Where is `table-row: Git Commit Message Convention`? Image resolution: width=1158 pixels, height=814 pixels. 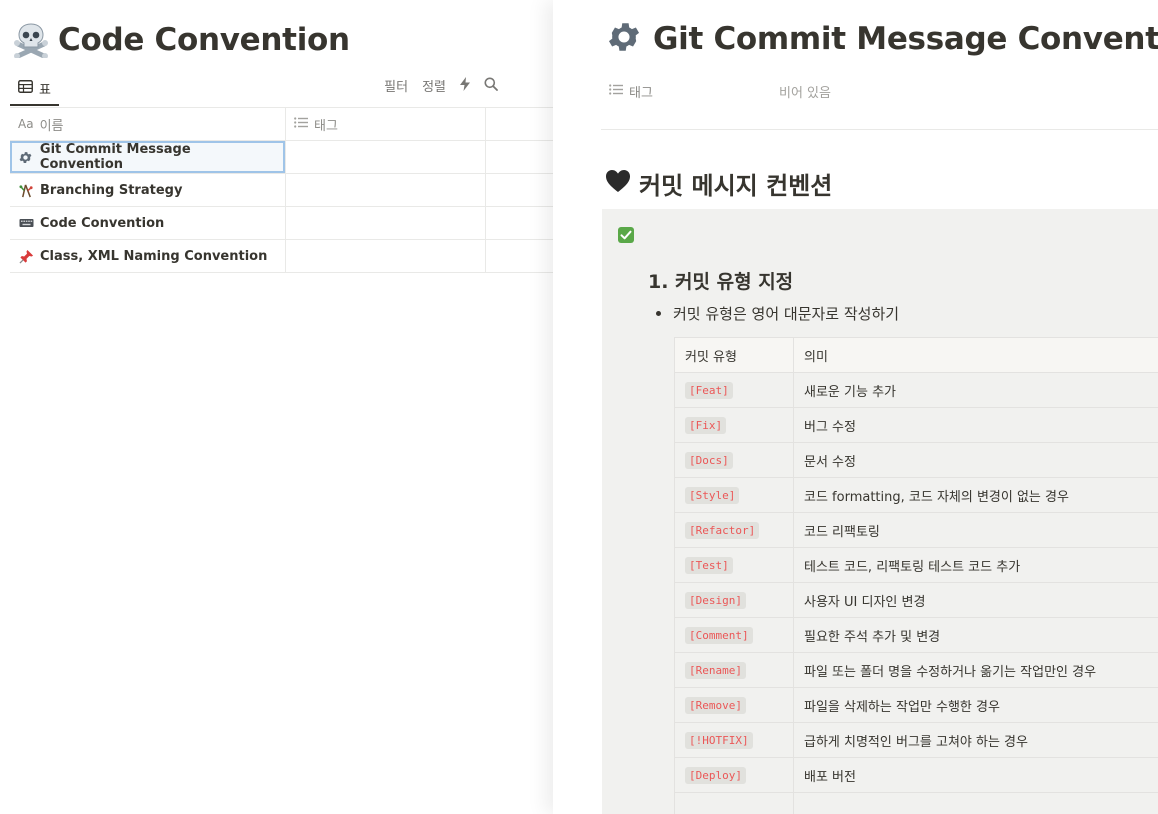
table-row: Git Commit Message Convention is located at coordinates (282, 157).